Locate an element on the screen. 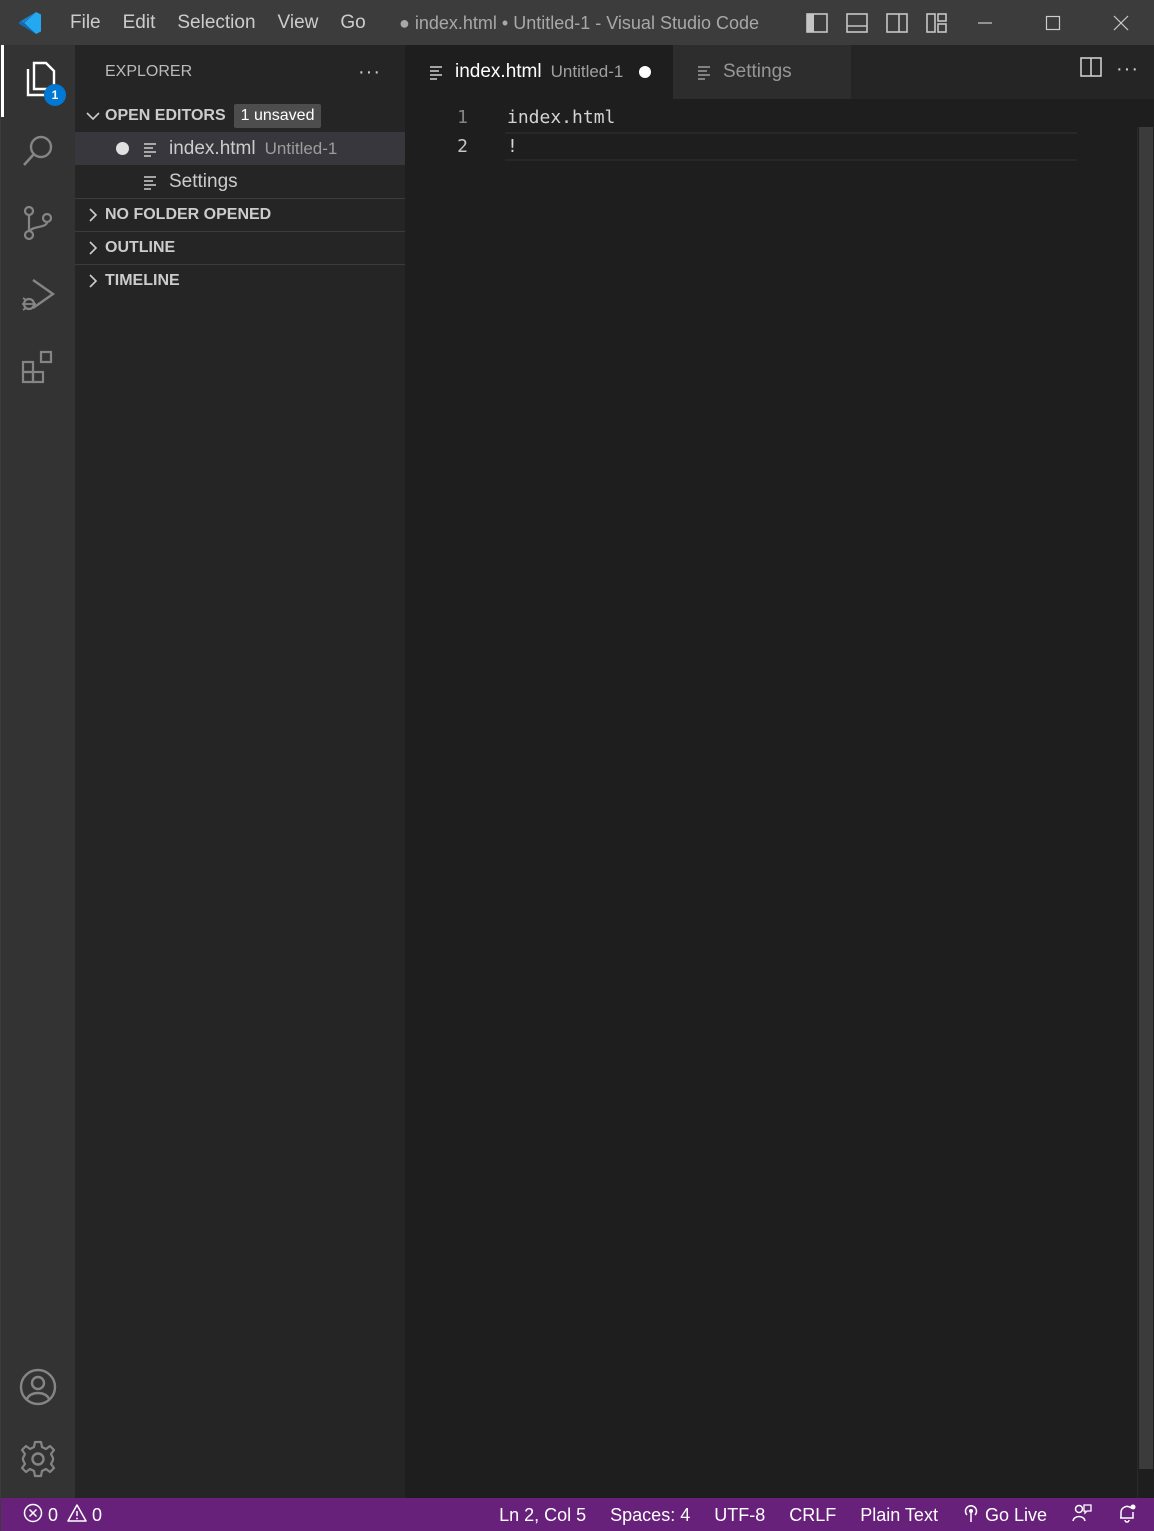  menu-bar: File Edit Selection View Go is located at coordinates (218, 23).